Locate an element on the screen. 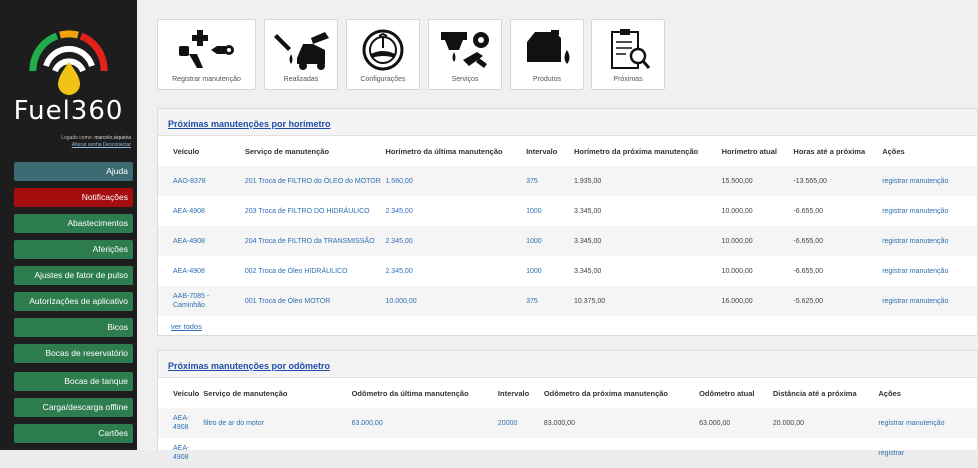  column-header: Horímetro da próxima manutenção is located at coordinates (636, 151).